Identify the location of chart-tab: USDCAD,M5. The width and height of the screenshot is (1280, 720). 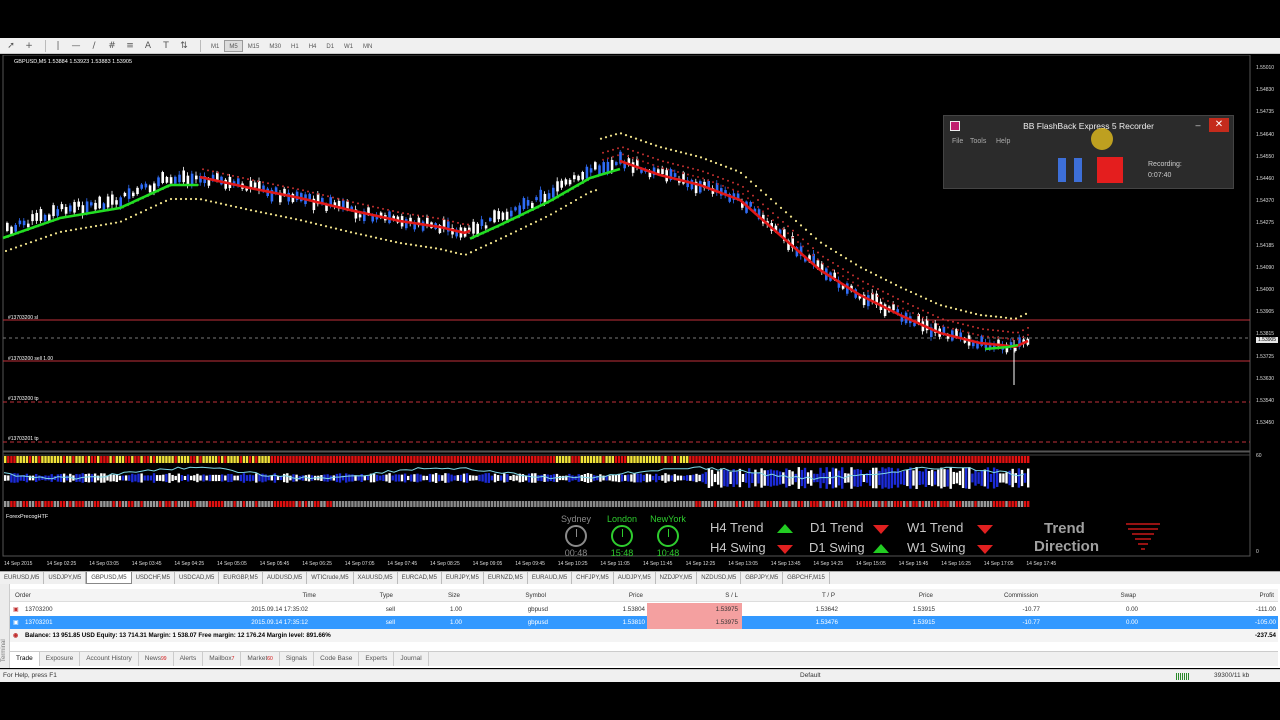
(197, 578).